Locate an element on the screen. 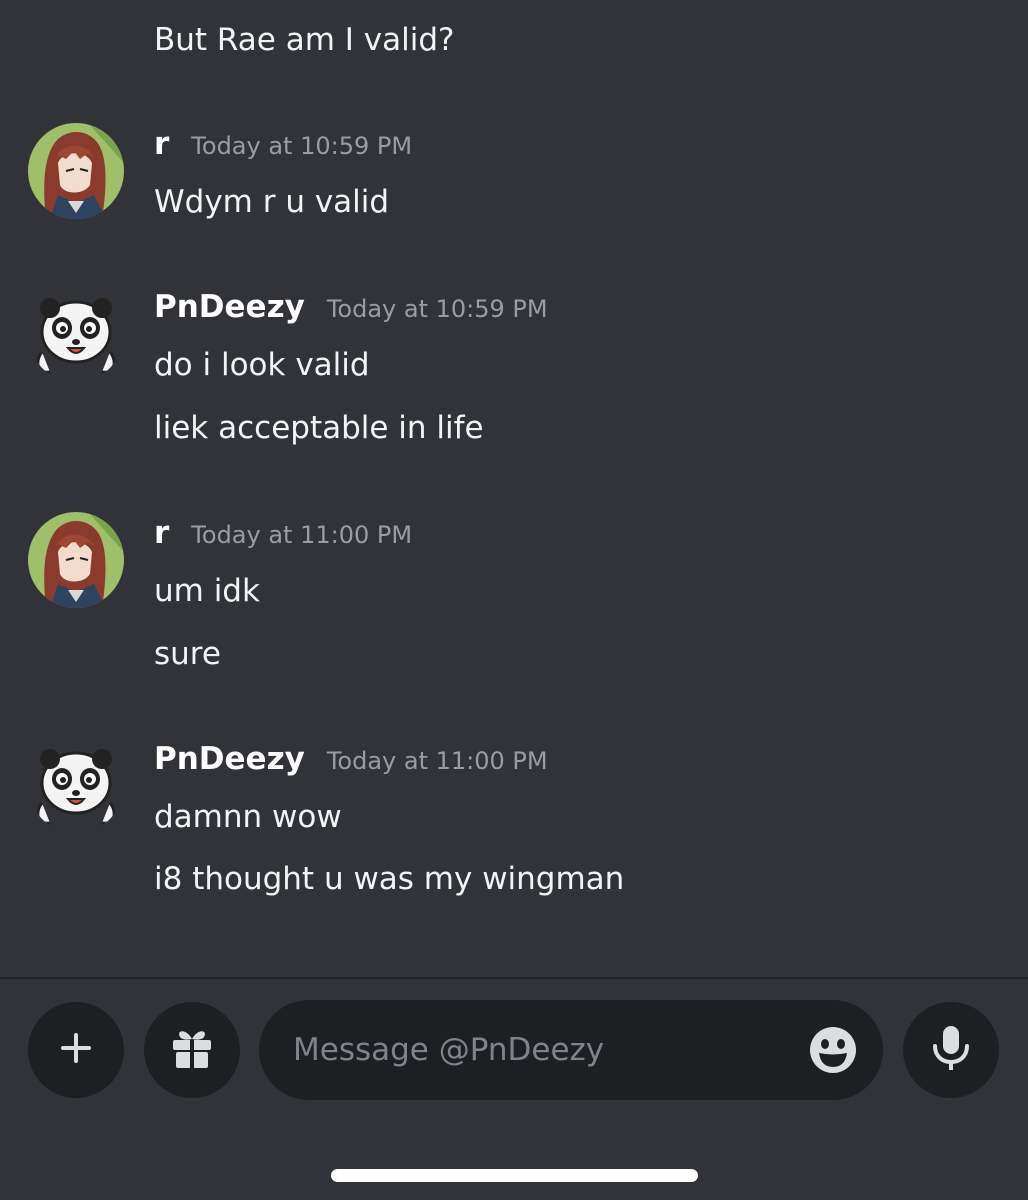 This screenshot has height=1200, width=1028. gift-button is located at coordinates (192, 1050).